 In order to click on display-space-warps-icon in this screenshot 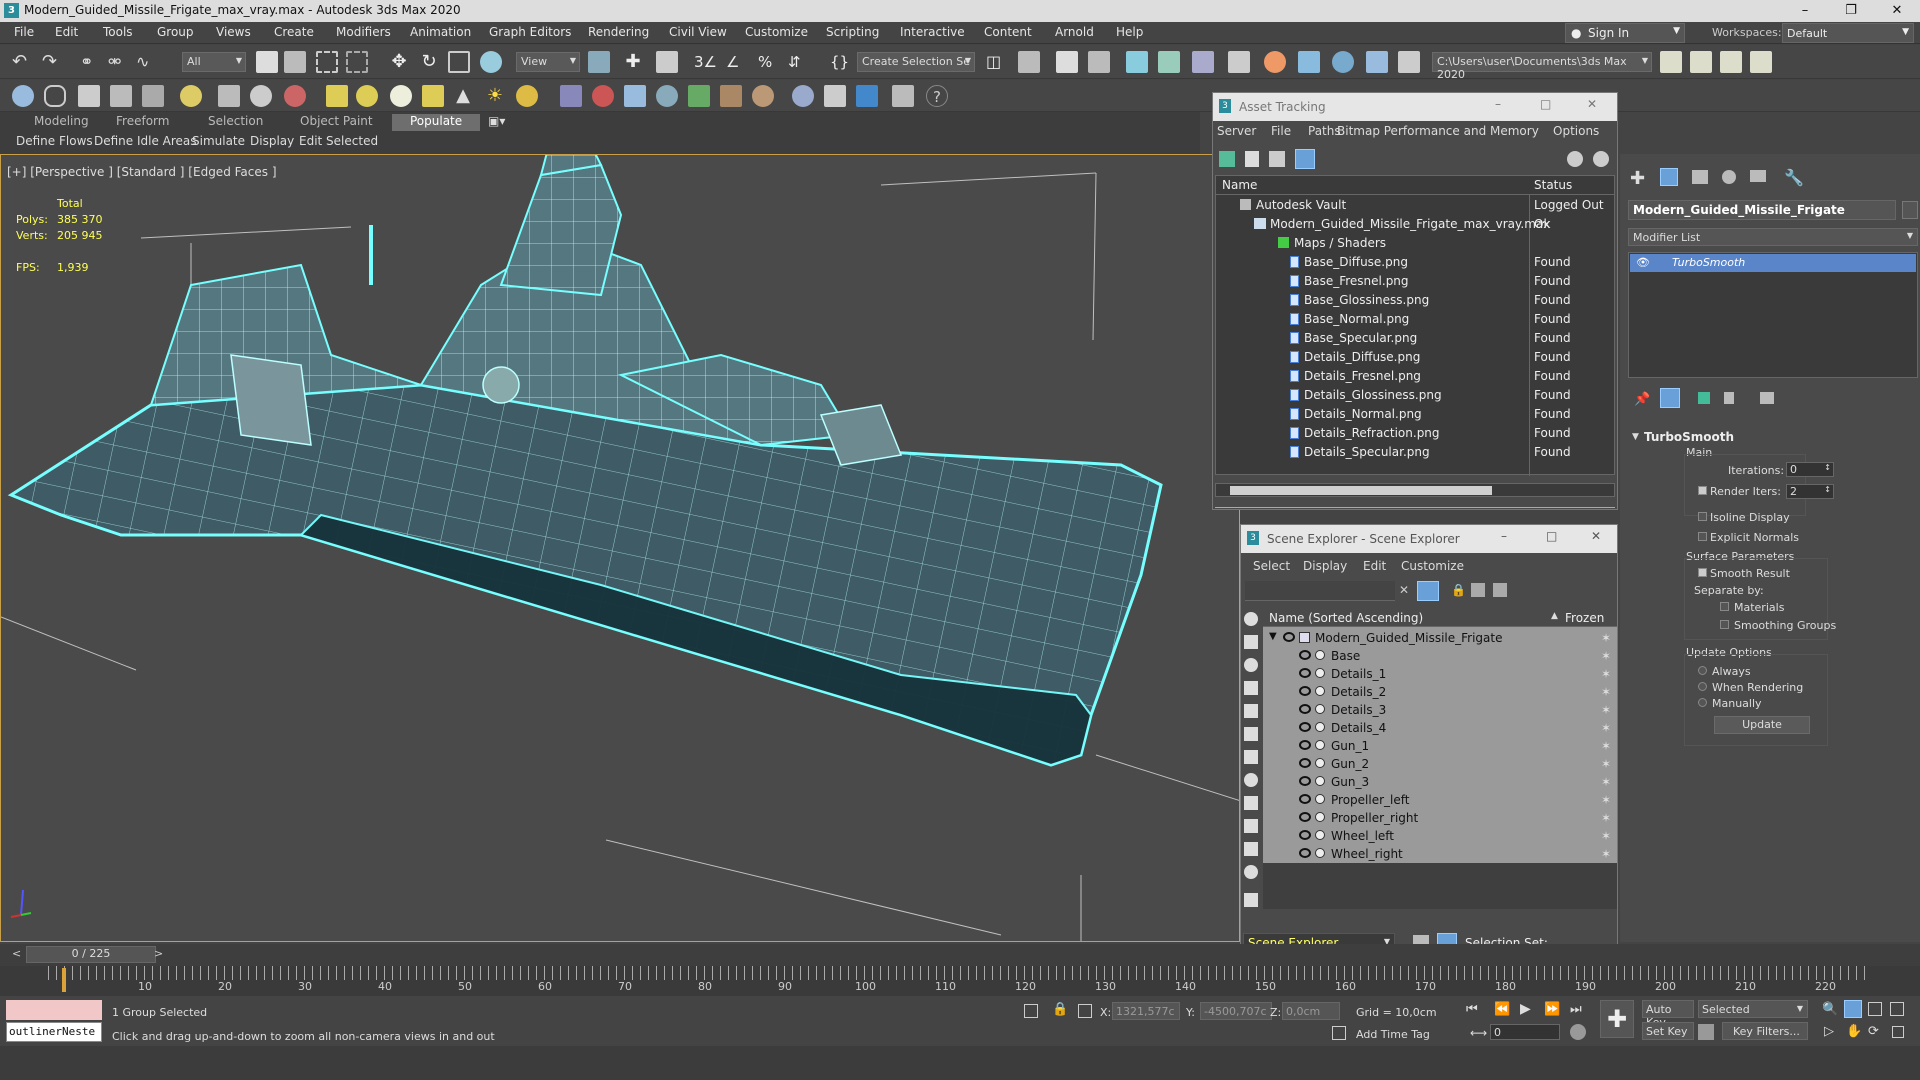, I will do `click(1251, 734)`.